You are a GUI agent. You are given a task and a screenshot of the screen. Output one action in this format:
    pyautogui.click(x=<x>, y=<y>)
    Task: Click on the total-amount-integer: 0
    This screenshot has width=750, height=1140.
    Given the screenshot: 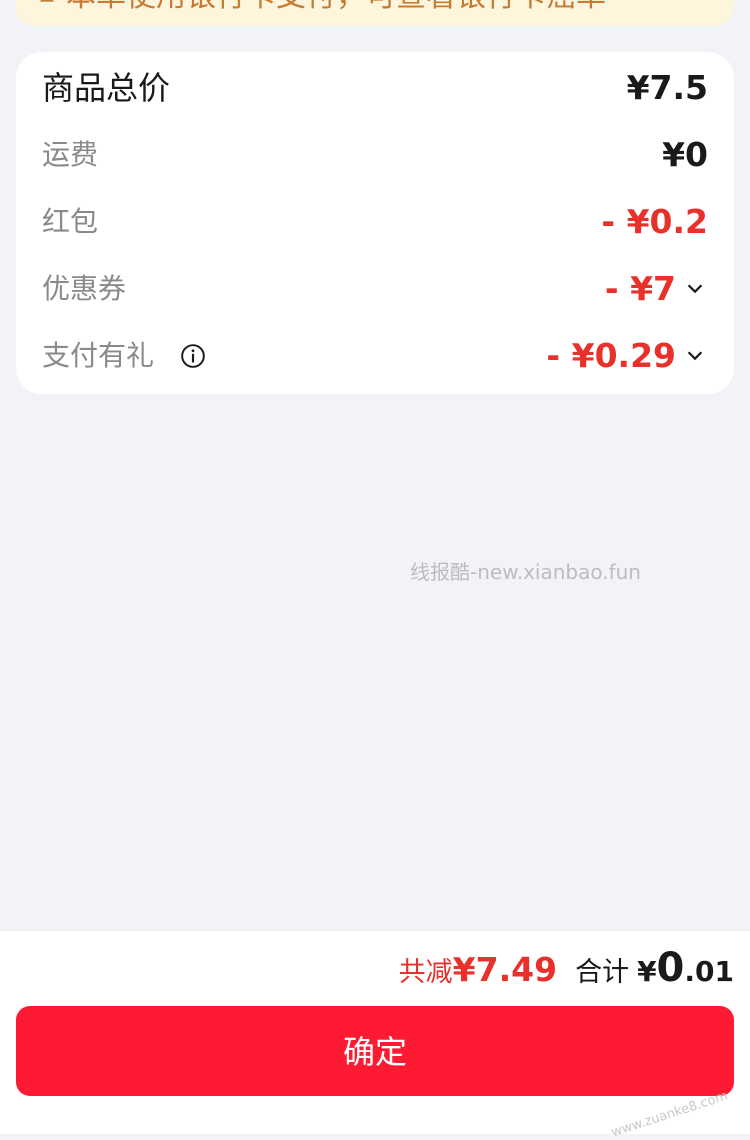 What is the action you would take?
    pyautogui.click(x=670, y=968)
    